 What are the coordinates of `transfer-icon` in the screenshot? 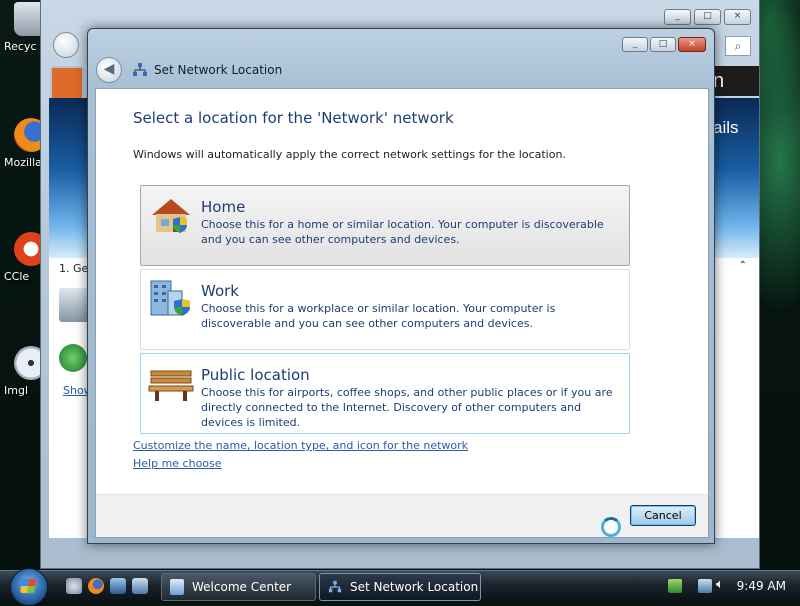 It's located at (73, 358).